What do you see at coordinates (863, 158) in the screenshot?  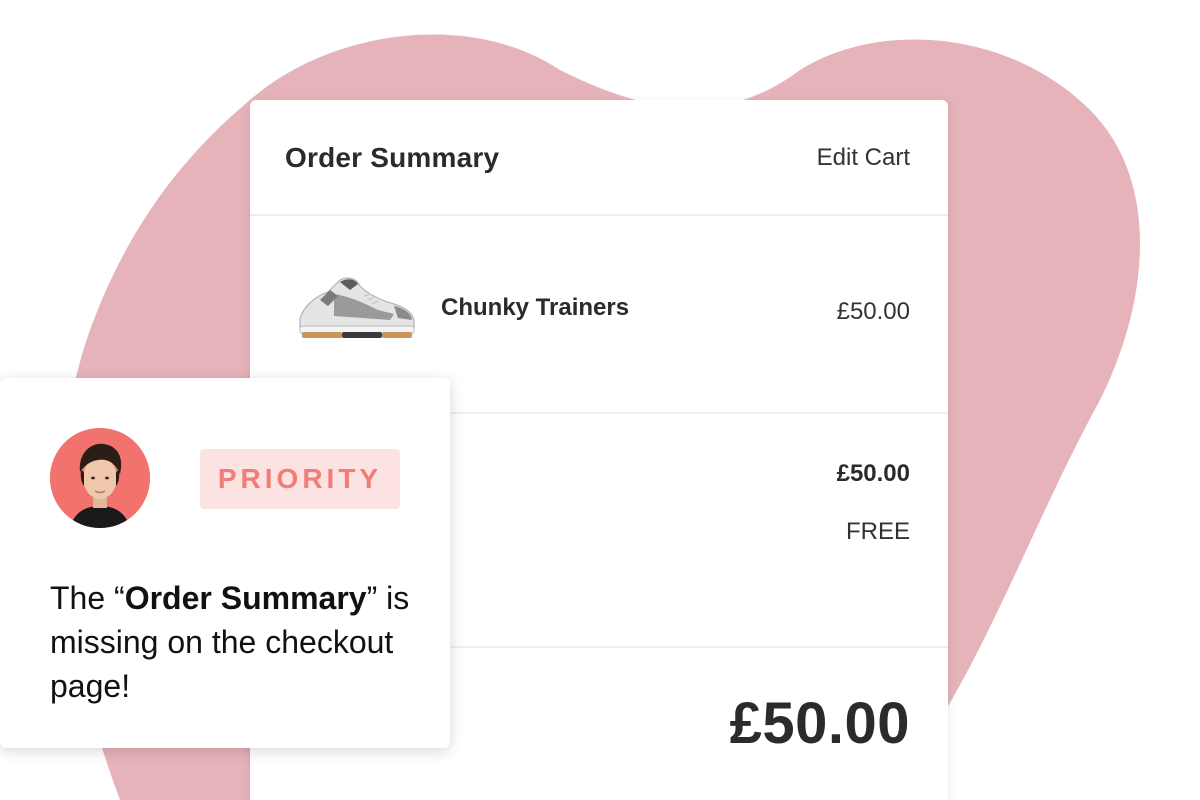 I see `edit-cart-link: Edit Cart` at bounding box center [863, 158].